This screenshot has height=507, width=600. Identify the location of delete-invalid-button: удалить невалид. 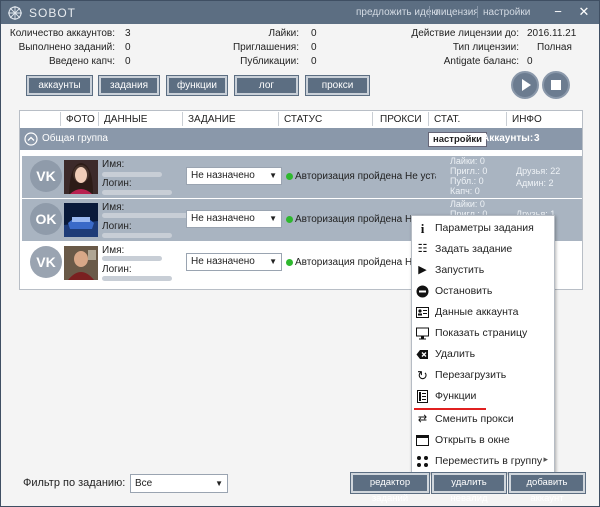
(469, 488).